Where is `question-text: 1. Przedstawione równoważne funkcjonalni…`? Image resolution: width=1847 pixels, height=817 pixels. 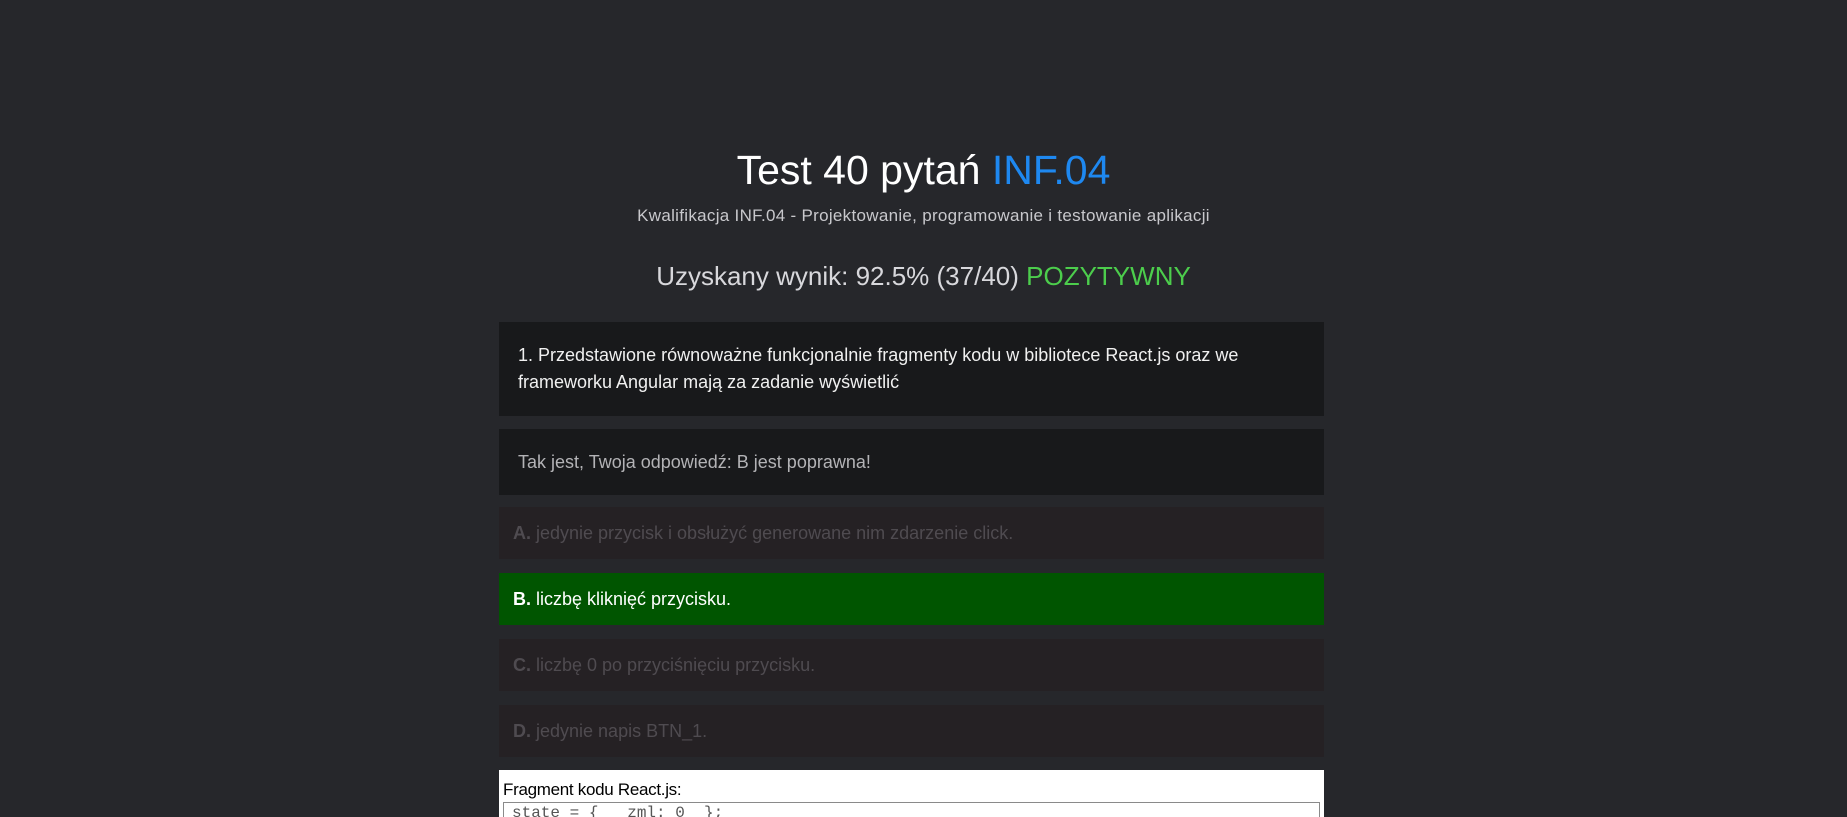 question-text: 1. Przedstawione równoważne funkcjonalni… is located at coordinates (911, 369).